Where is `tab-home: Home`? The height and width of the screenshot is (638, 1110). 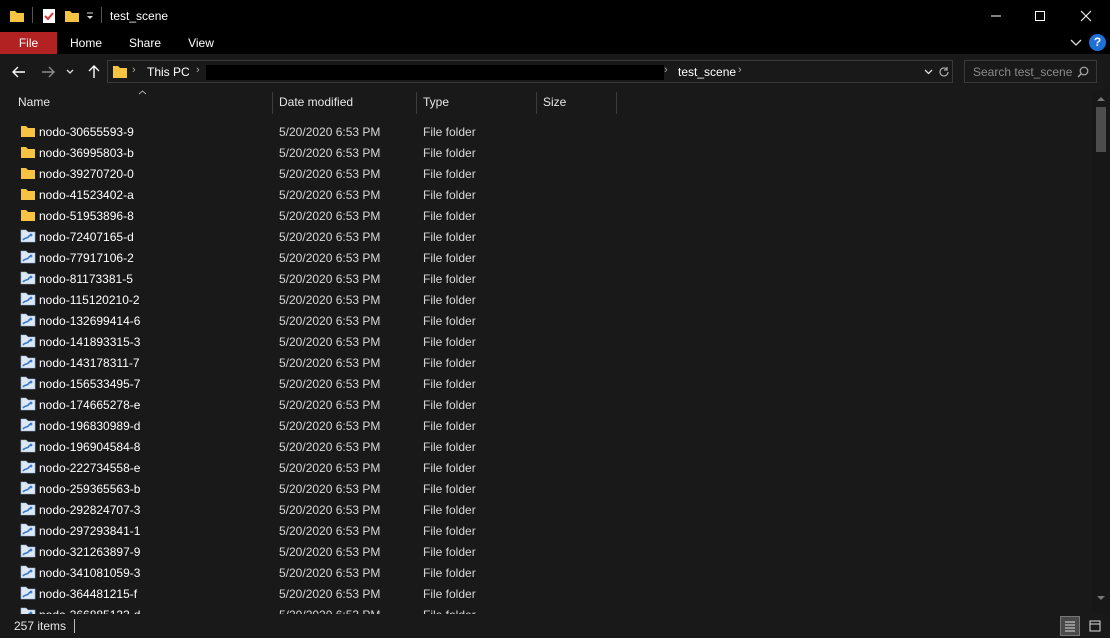
tab-home: Home is located at coordinates (86, 43).